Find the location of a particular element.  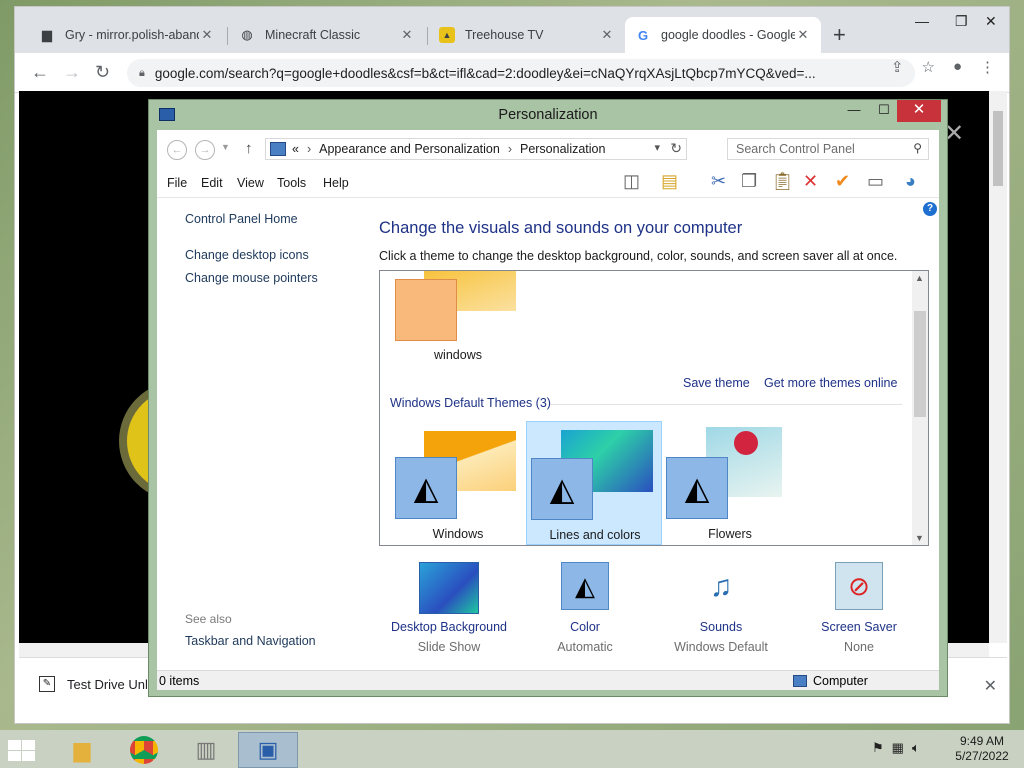

chevron-down-icon: ▾ is located at coordinates (657, 147).